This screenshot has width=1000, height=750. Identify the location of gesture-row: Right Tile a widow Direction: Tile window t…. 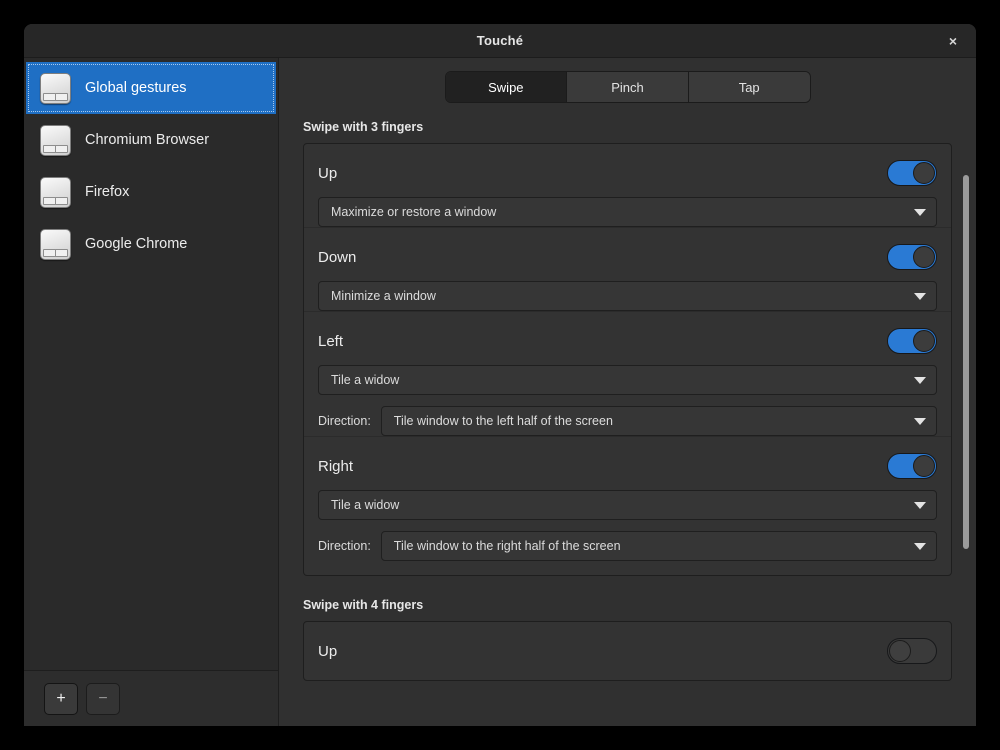
(627, 499).